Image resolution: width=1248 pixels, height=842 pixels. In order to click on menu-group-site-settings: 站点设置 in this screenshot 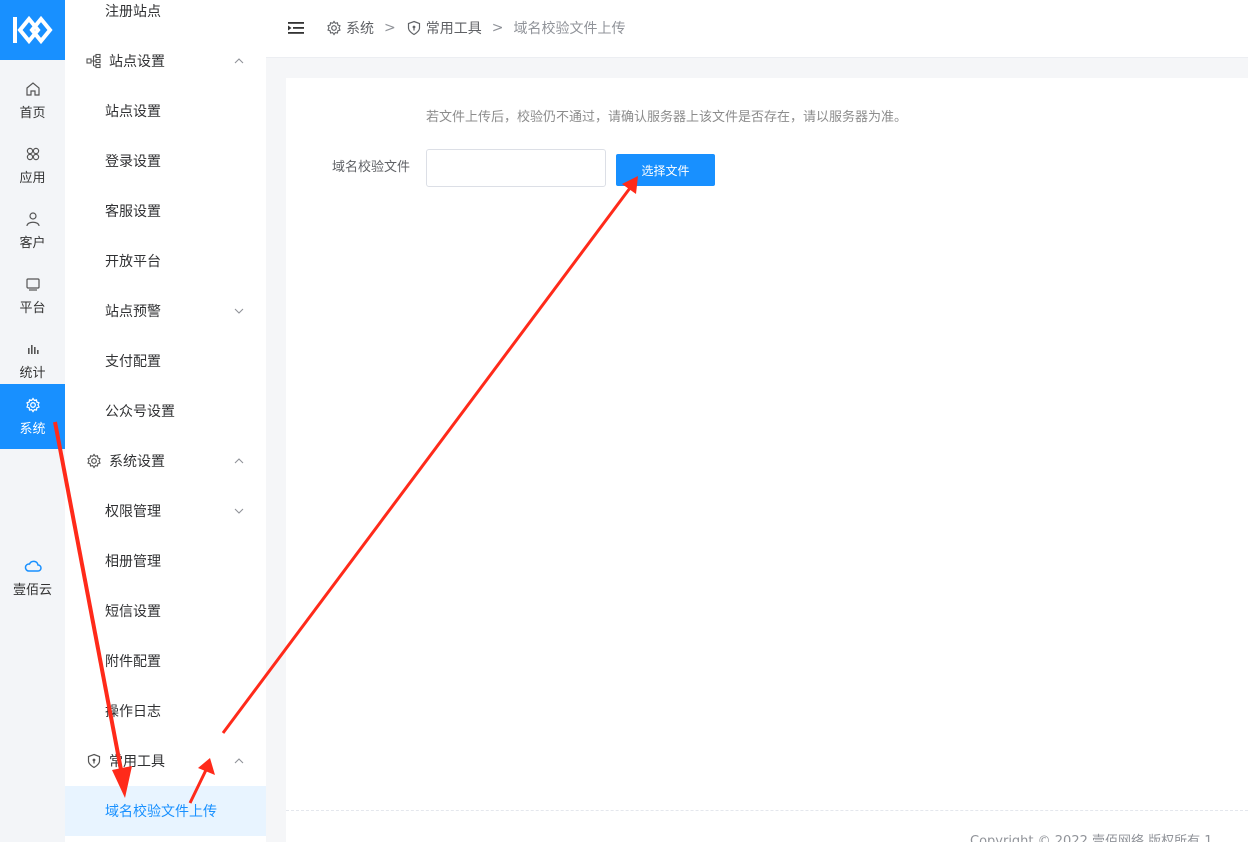, I will do `click(165, 61)`.